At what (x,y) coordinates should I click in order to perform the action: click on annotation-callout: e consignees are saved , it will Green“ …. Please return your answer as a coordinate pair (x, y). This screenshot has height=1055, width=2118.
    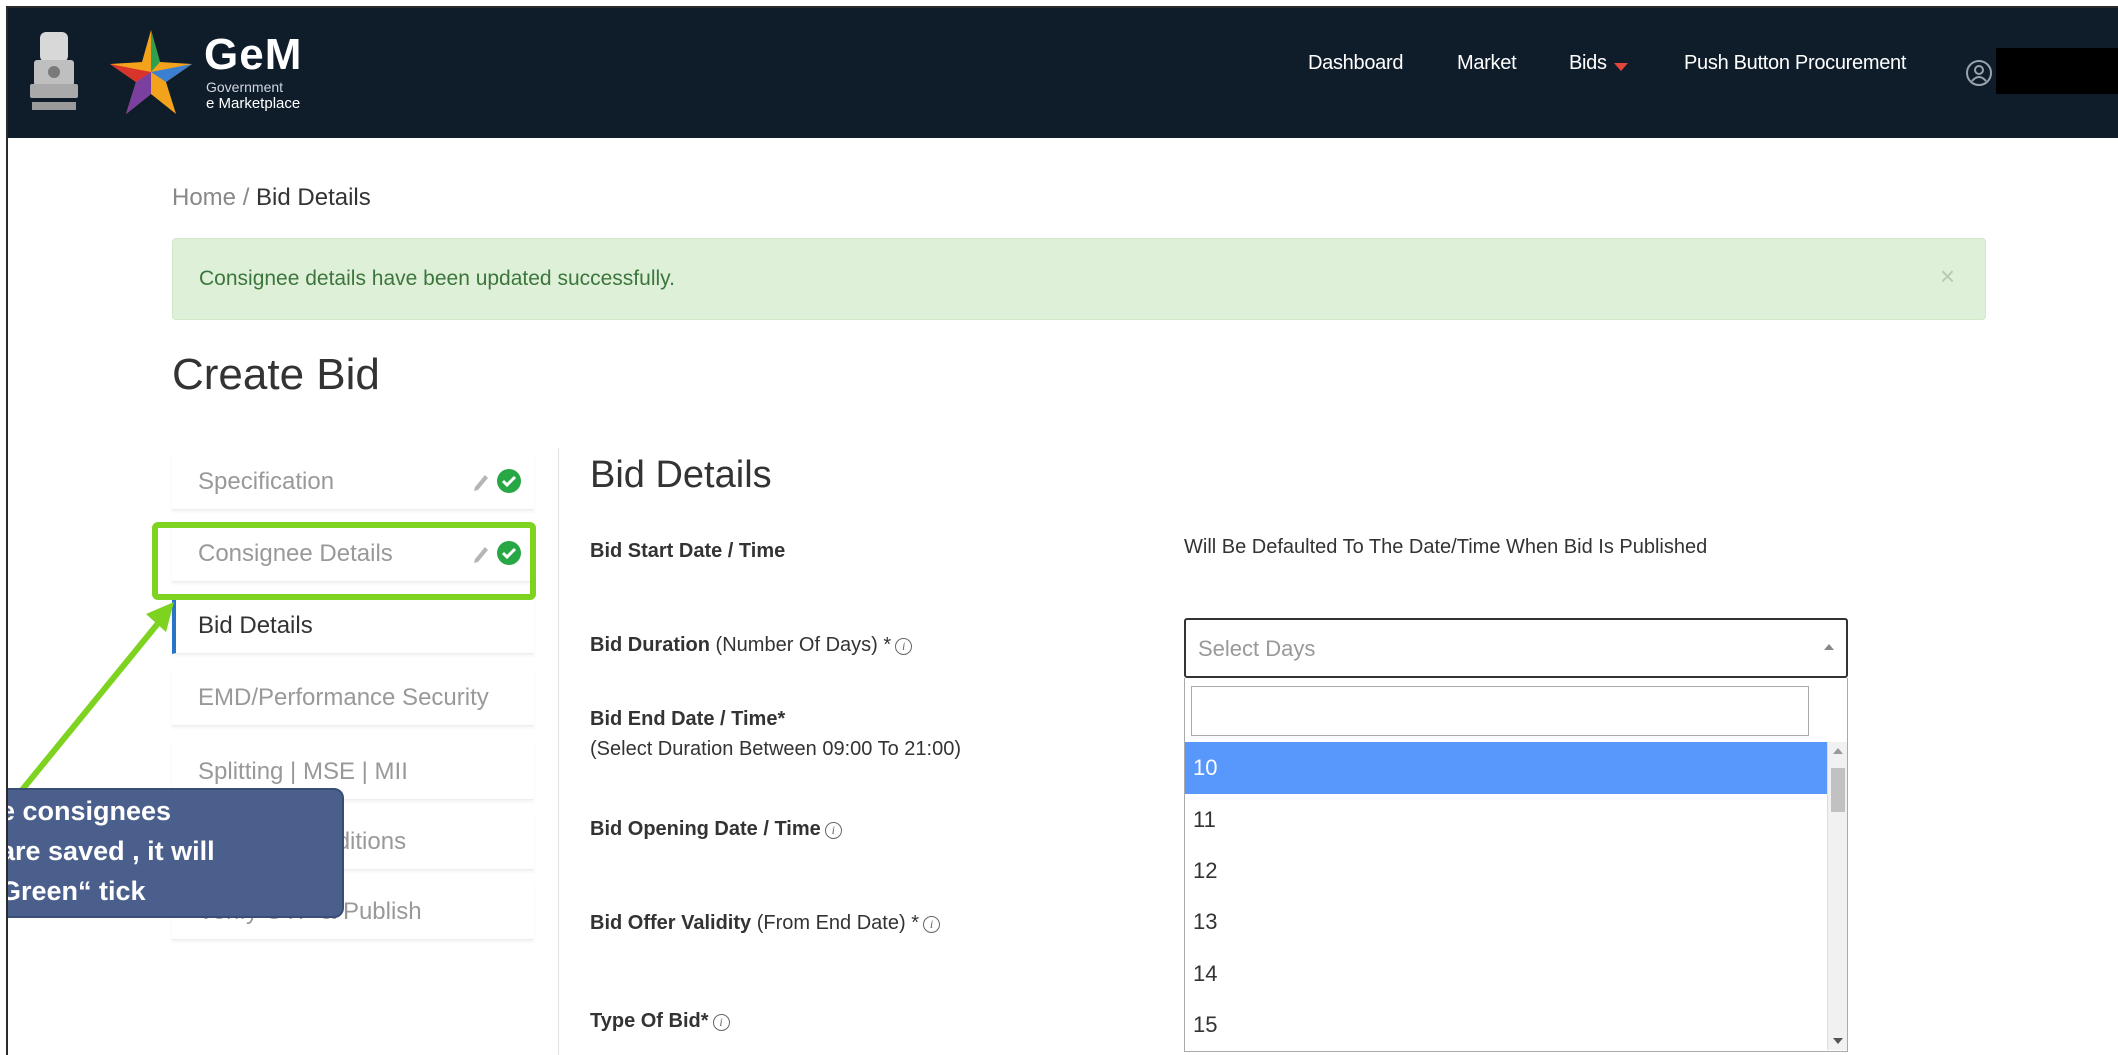
    Looking at the image, I should click on (175, 853).